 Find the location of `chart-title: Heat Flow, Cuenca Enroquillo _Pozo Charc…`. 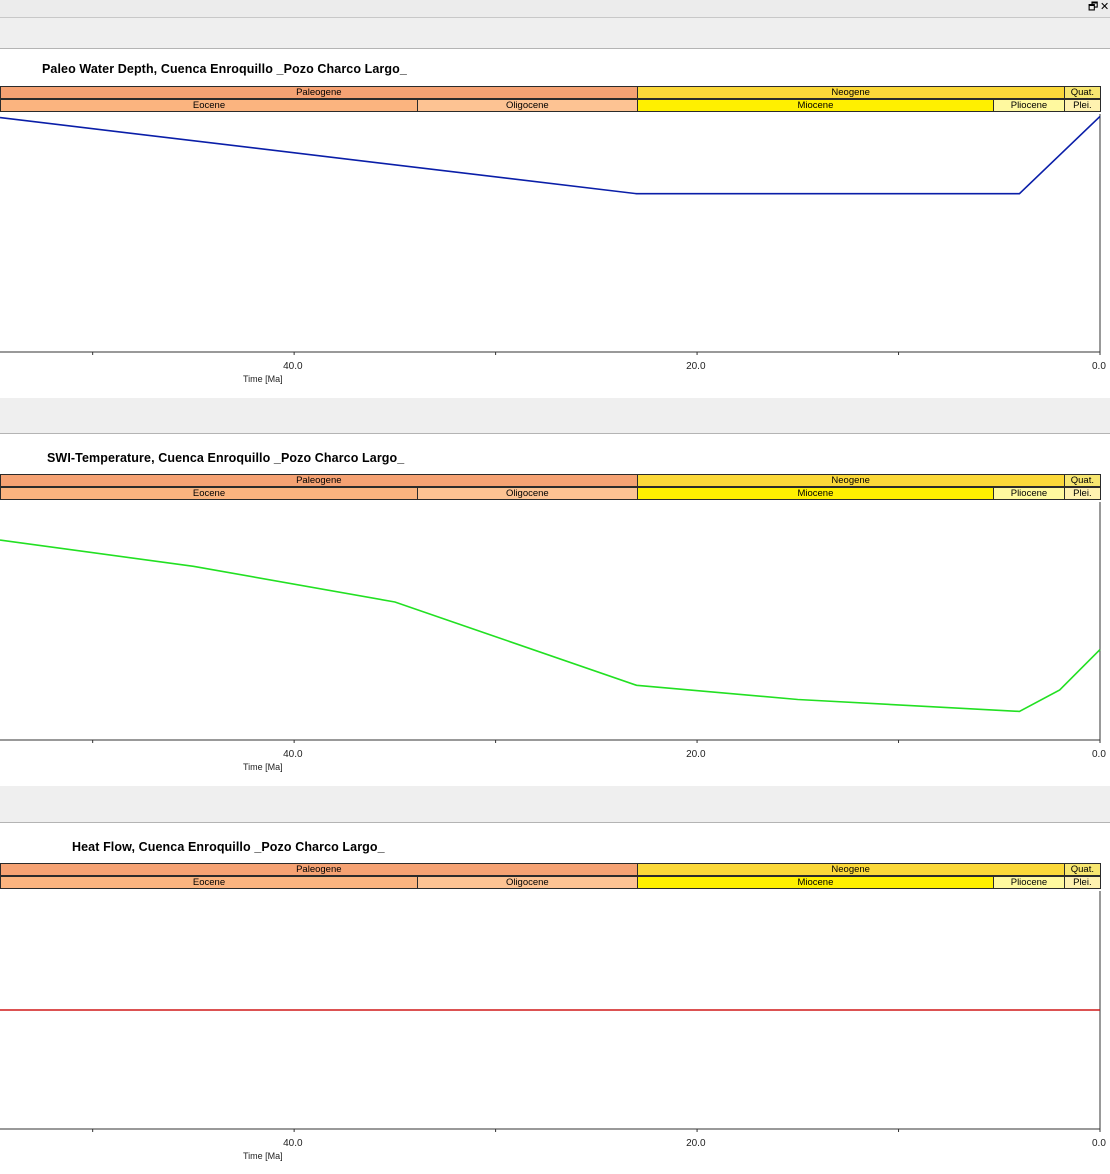

chart-title: Heat Flow, Cuenca Enroquillo _Pozo Charc… is located at coordinates (228, 847).